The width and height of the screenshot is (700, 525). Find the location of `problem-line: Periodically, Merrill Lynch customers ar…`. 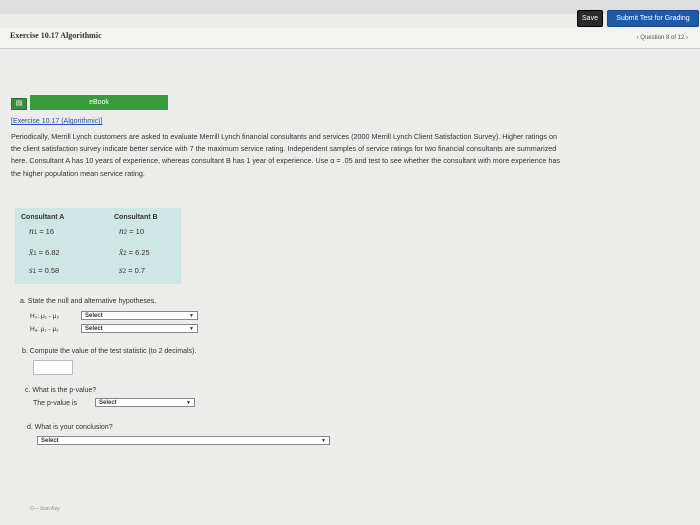

problem-line: Periodically, Merrill Lynch customers ar… is located at coordinates (284, 136).